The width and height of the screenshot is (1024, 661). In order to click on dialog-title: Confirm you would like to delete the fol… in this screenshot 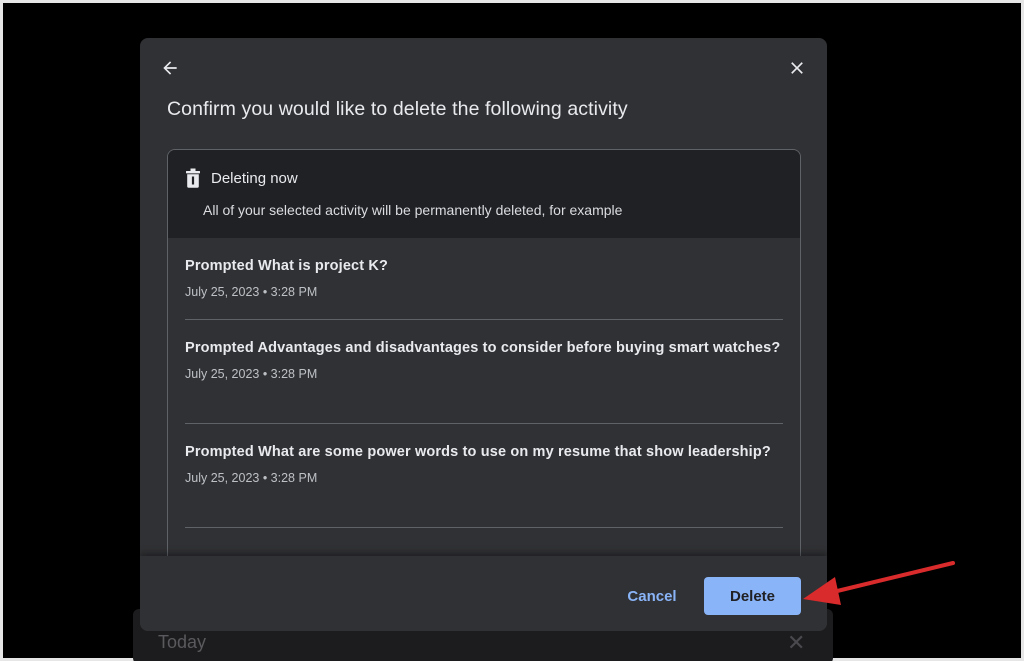, I will do `click(397, 109)`.